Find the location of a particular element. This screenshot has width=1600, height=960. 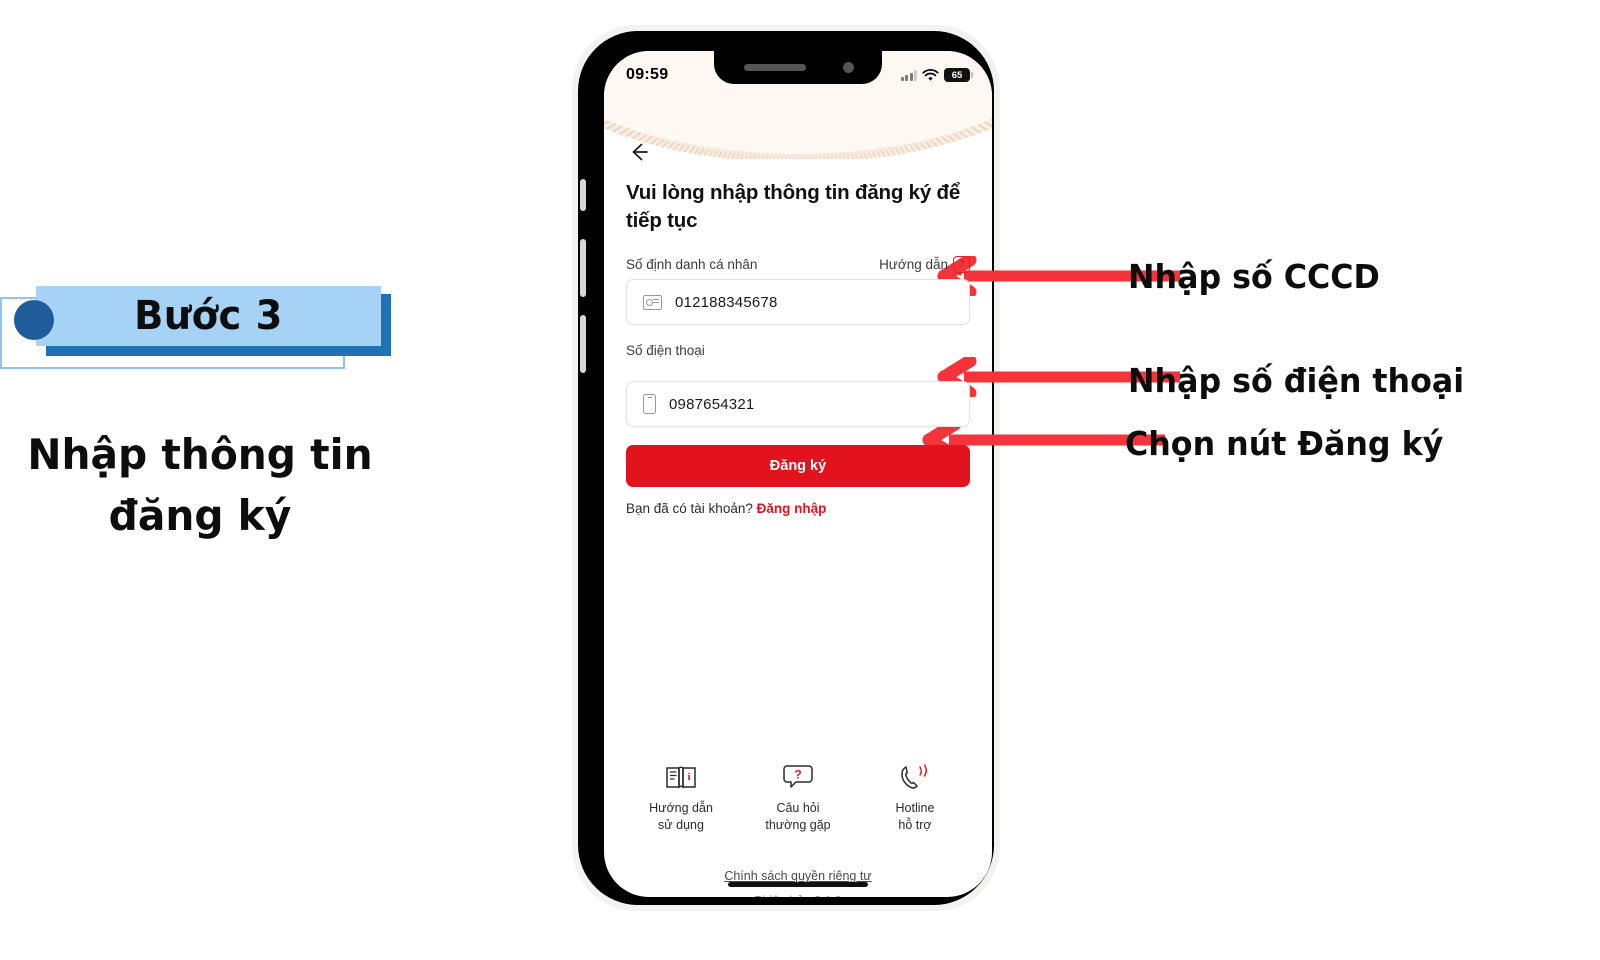

question-bubble-icon: ? is located at coordinates (798, 776).